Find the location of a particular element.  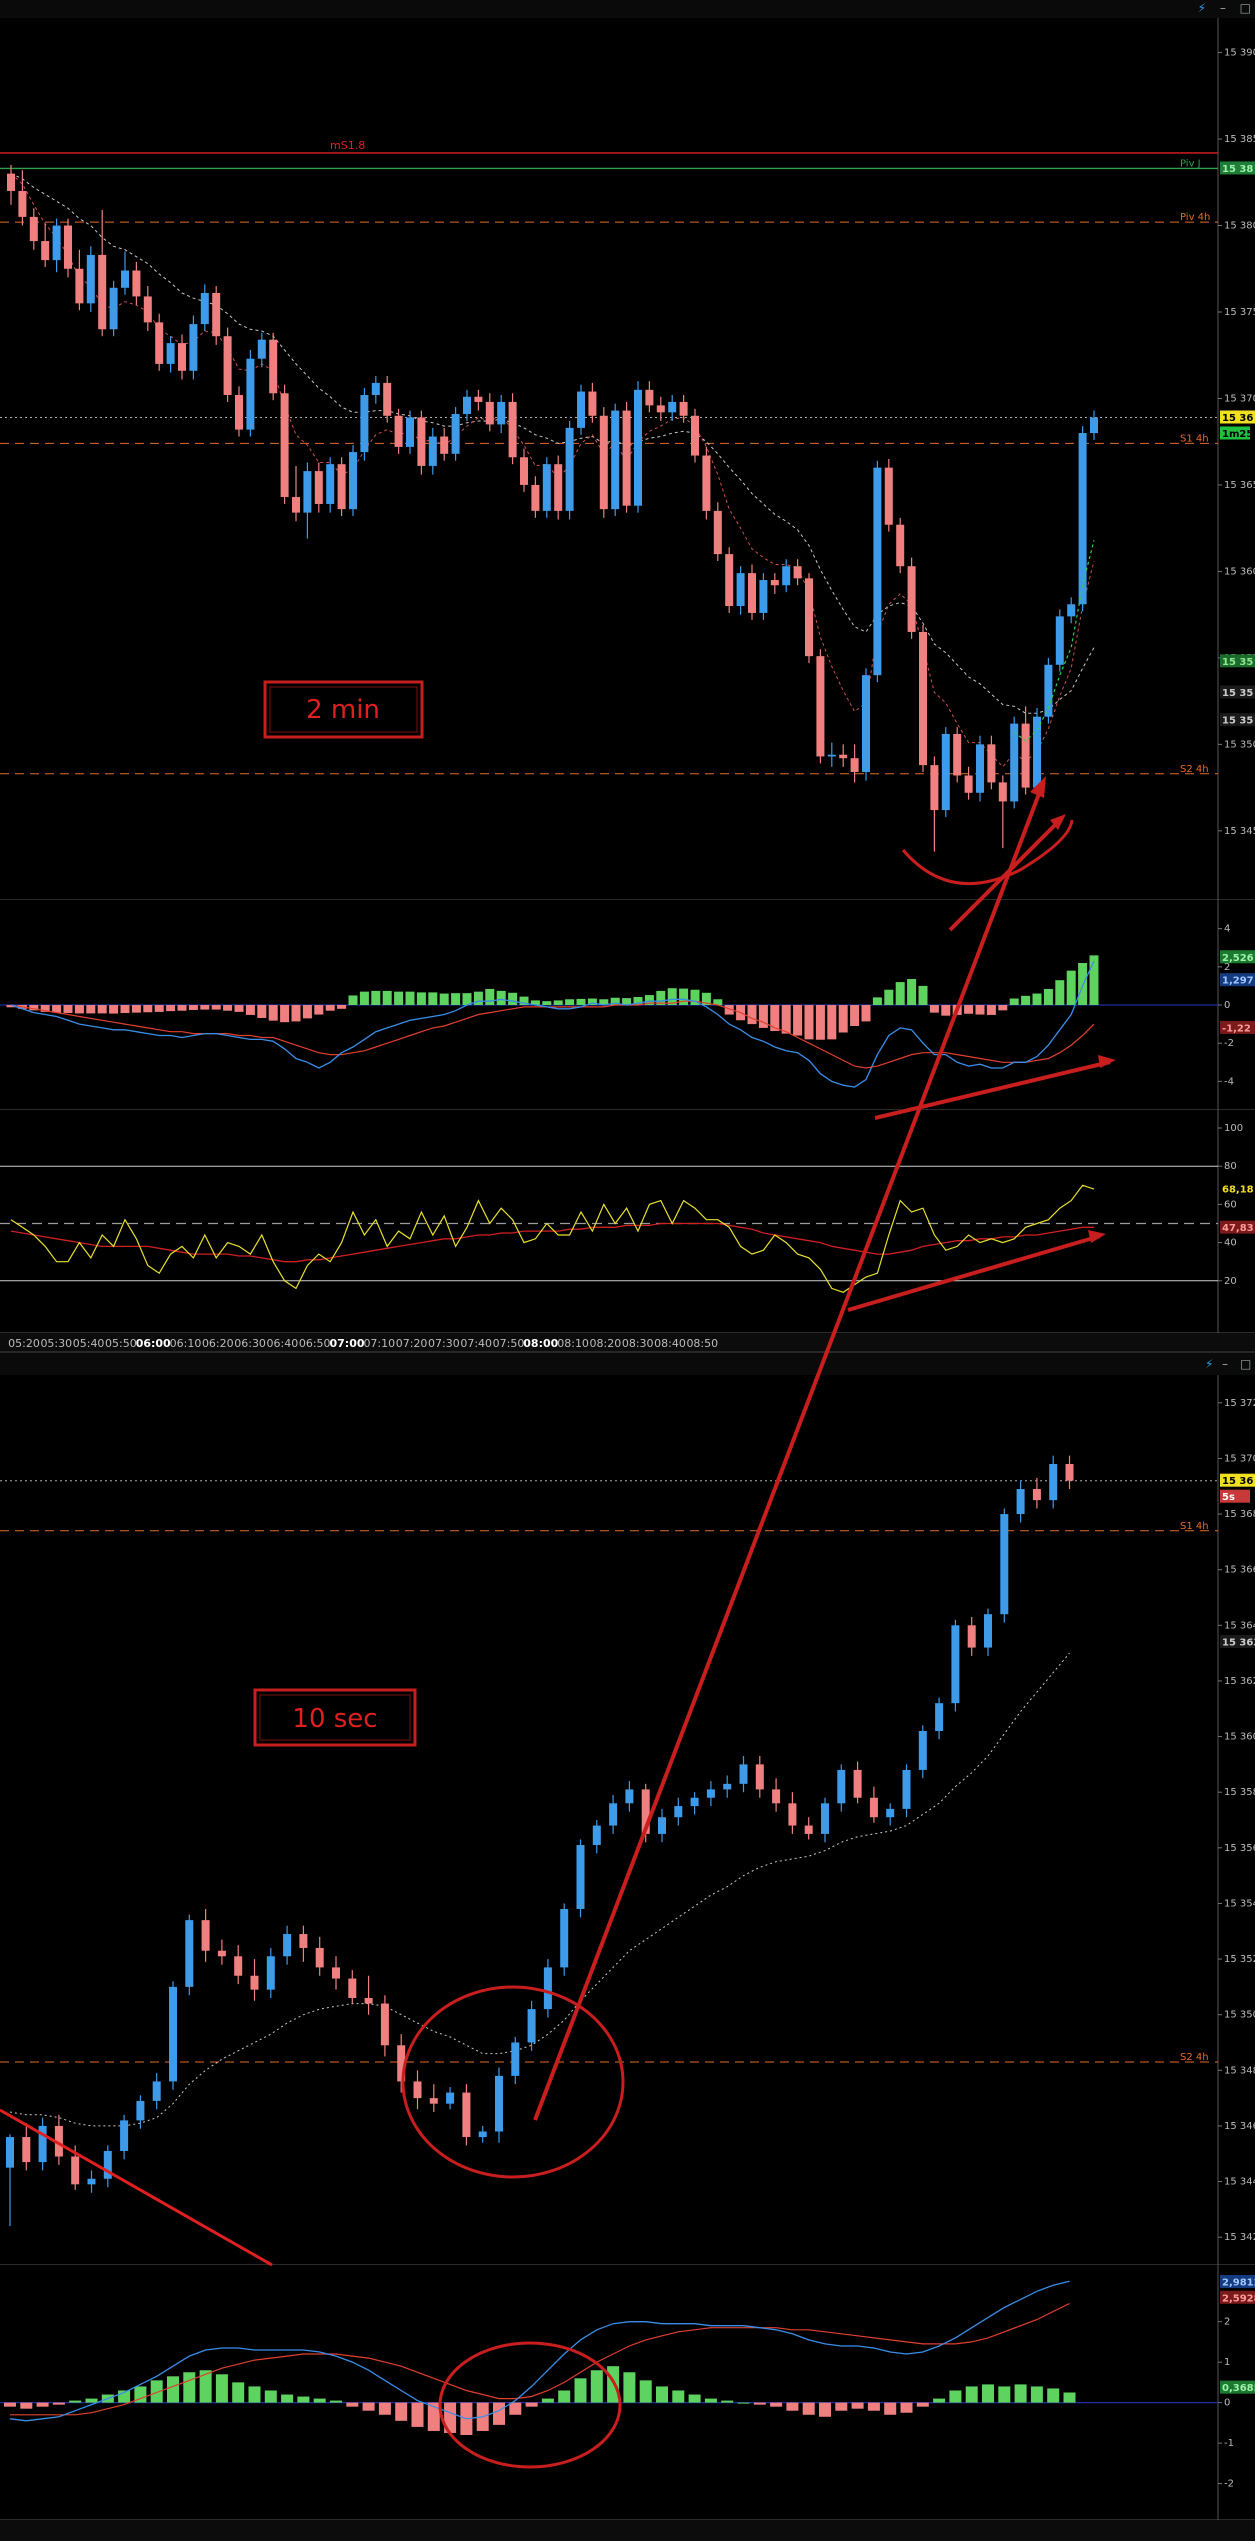

bottom-current-price-badge: 15 36 is located at coordinates (1237, 1481).